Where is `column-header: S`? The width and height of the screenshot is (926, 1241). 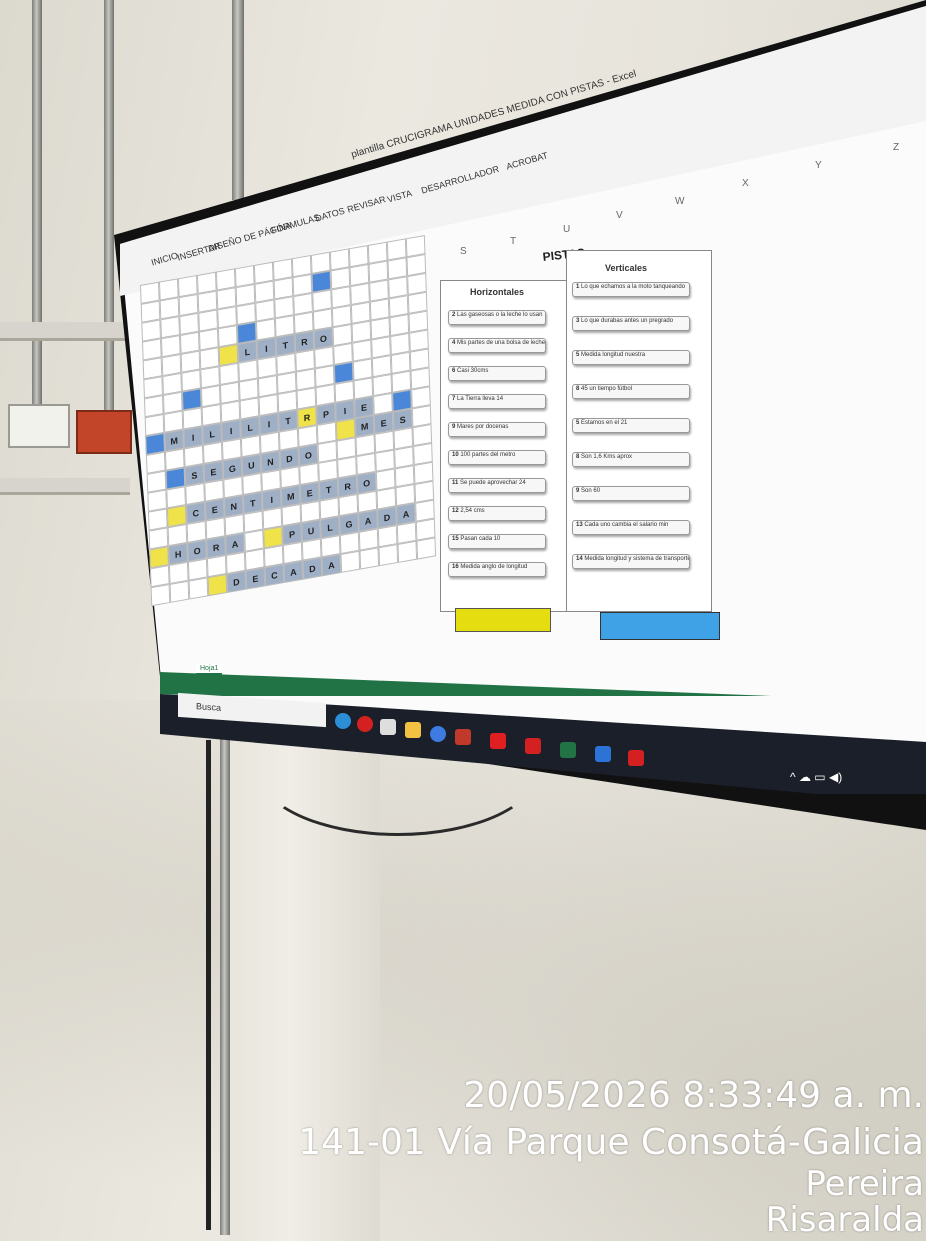 column-header: S is located at coordinates (463, 251).